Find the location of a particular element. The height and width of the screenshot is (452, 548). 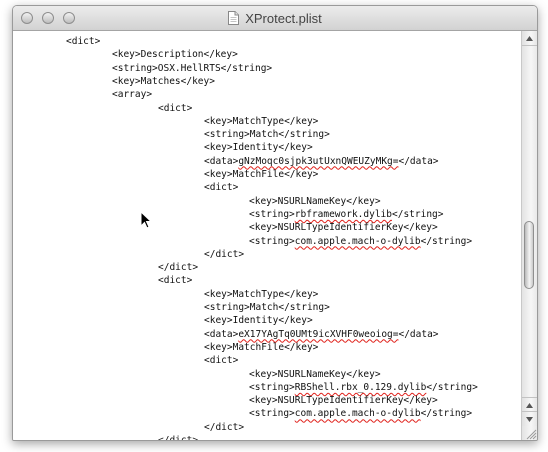

code-token: <key>Description</key> is located at coordinates (175, 55).